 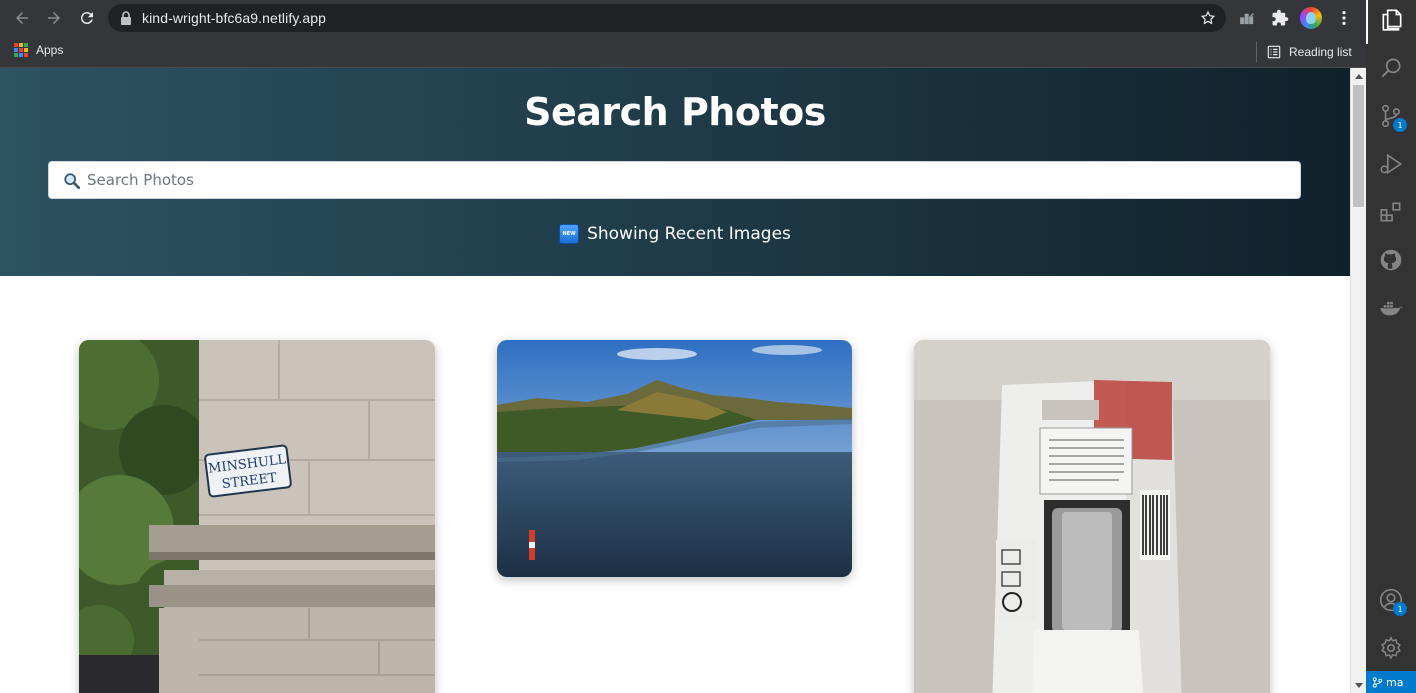 I want to click on browser-toolbar: kind-wright-bfc6a9.netlify.app, so click(x=683, y=18).